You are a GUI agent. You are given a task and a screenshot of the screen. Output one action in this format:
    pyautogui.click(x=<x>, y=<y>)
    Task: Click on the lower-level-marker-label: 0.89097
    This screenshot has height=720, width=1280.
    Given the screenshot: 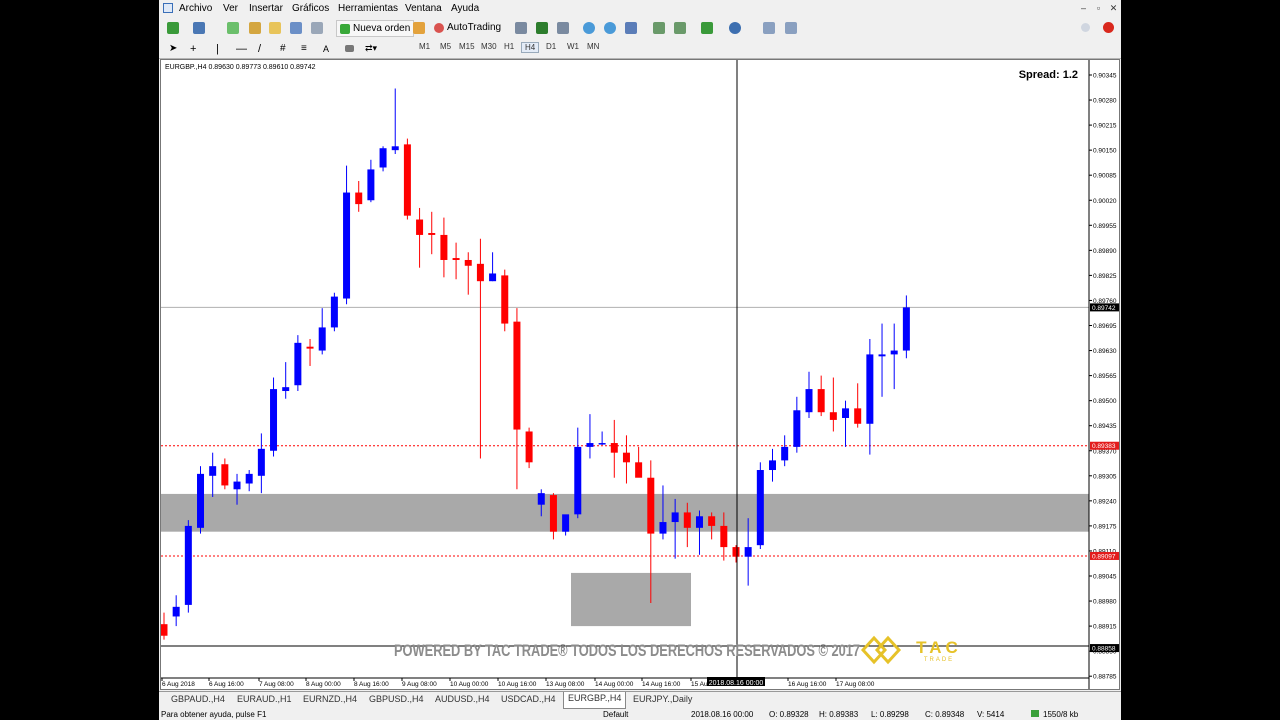 What is the action you would take?
    pyautogui.click(x=1104, y=556)
    